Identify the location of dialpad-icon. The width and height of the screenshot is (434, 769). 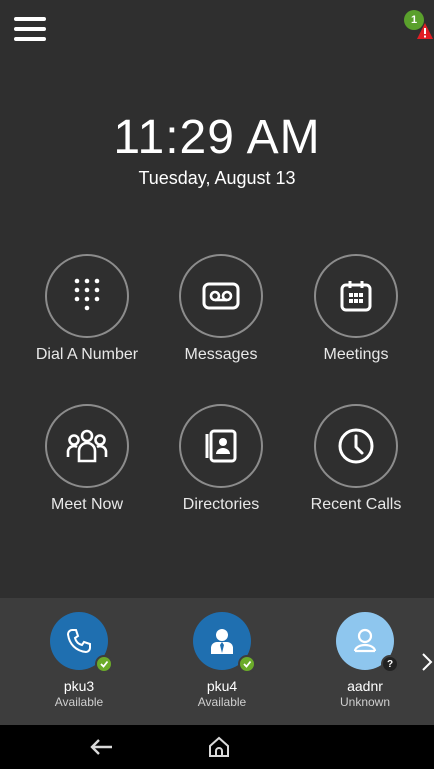
(87, 294).